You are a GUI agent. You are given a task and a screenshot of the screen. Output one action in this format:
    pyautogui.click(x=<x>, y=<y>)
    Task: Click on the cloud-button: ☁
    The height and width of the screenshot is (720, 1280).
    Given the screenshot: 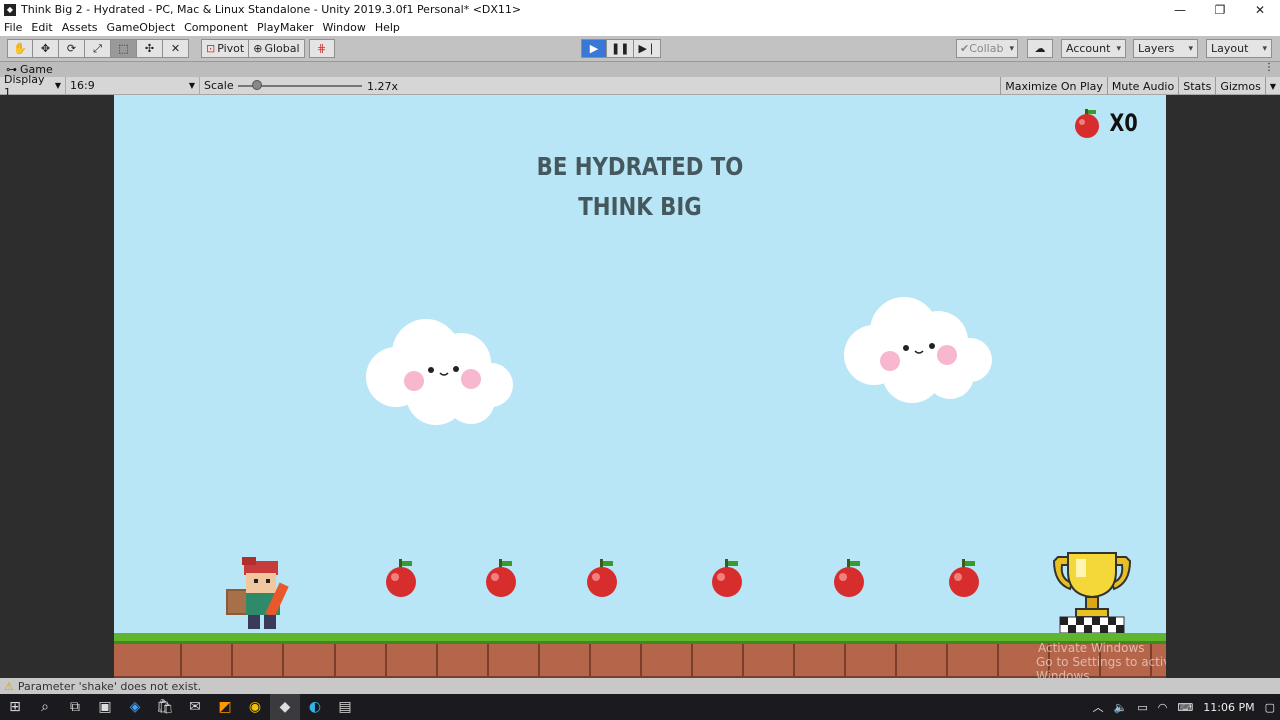 What is the action you would take?
    pyautogui.click(x=1040, y=48)
    